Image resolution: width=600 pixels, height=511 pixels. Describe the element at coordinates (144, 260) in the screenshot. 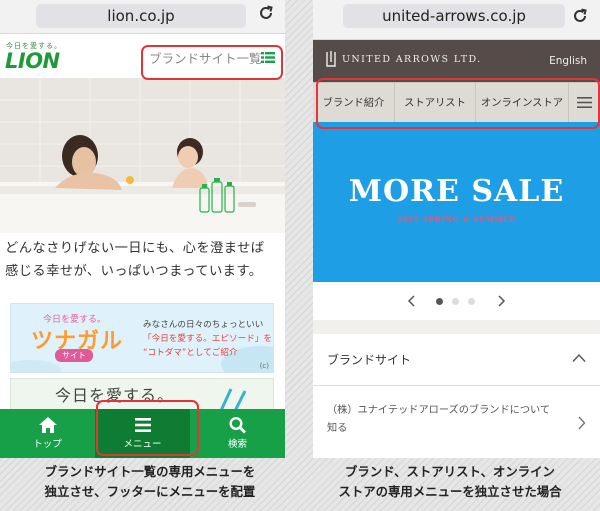

I see `lion-hero-copy: どんなさりげない一日にも、心を澄ませば 感じる幸せが、いっぱいつまっています。` at that location.